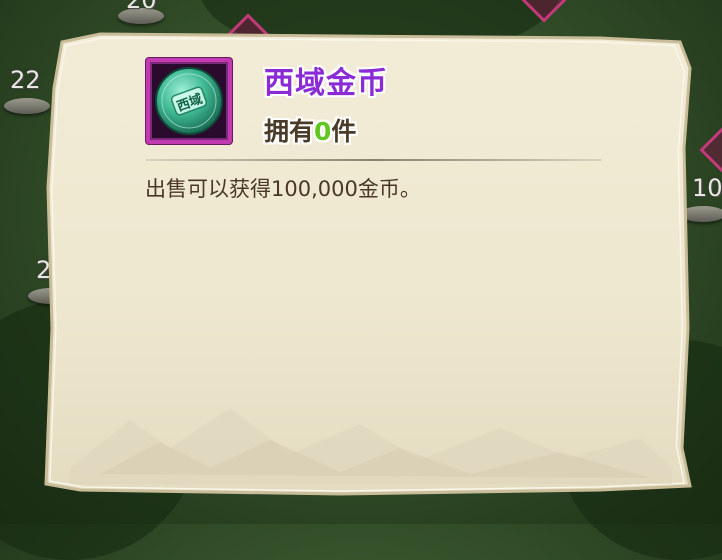 The image size is (722, 560). I want to click on map-node-label: 22, so click(25, 80).